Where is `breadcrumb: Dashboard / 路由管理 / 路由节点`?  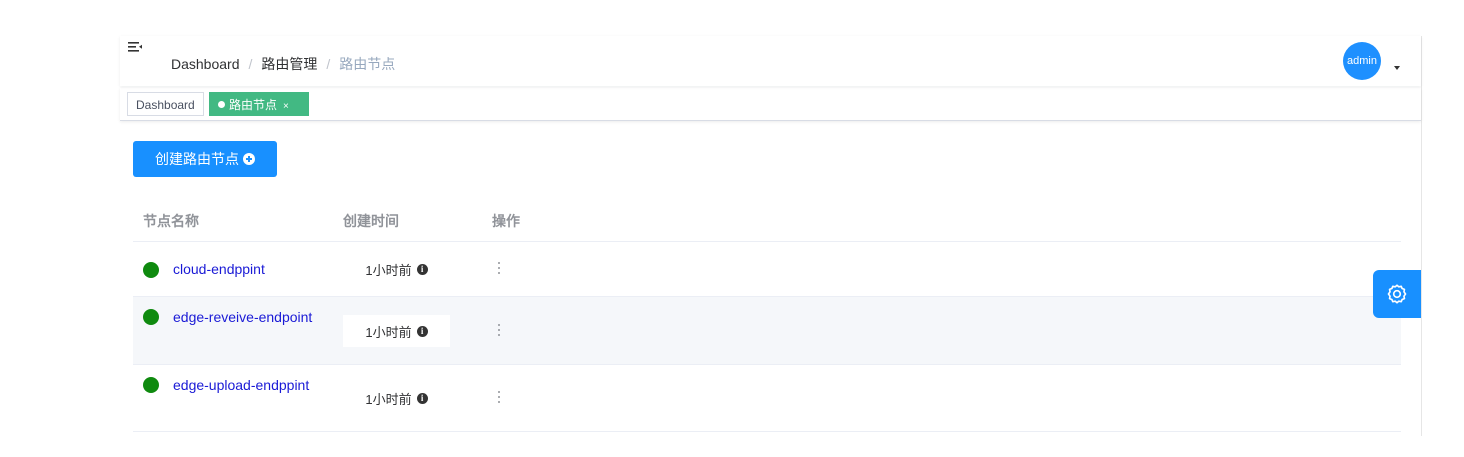
breadcrumb: Dashboard / 路由管理 / 路由节点 is located at coordinates (283, 64).